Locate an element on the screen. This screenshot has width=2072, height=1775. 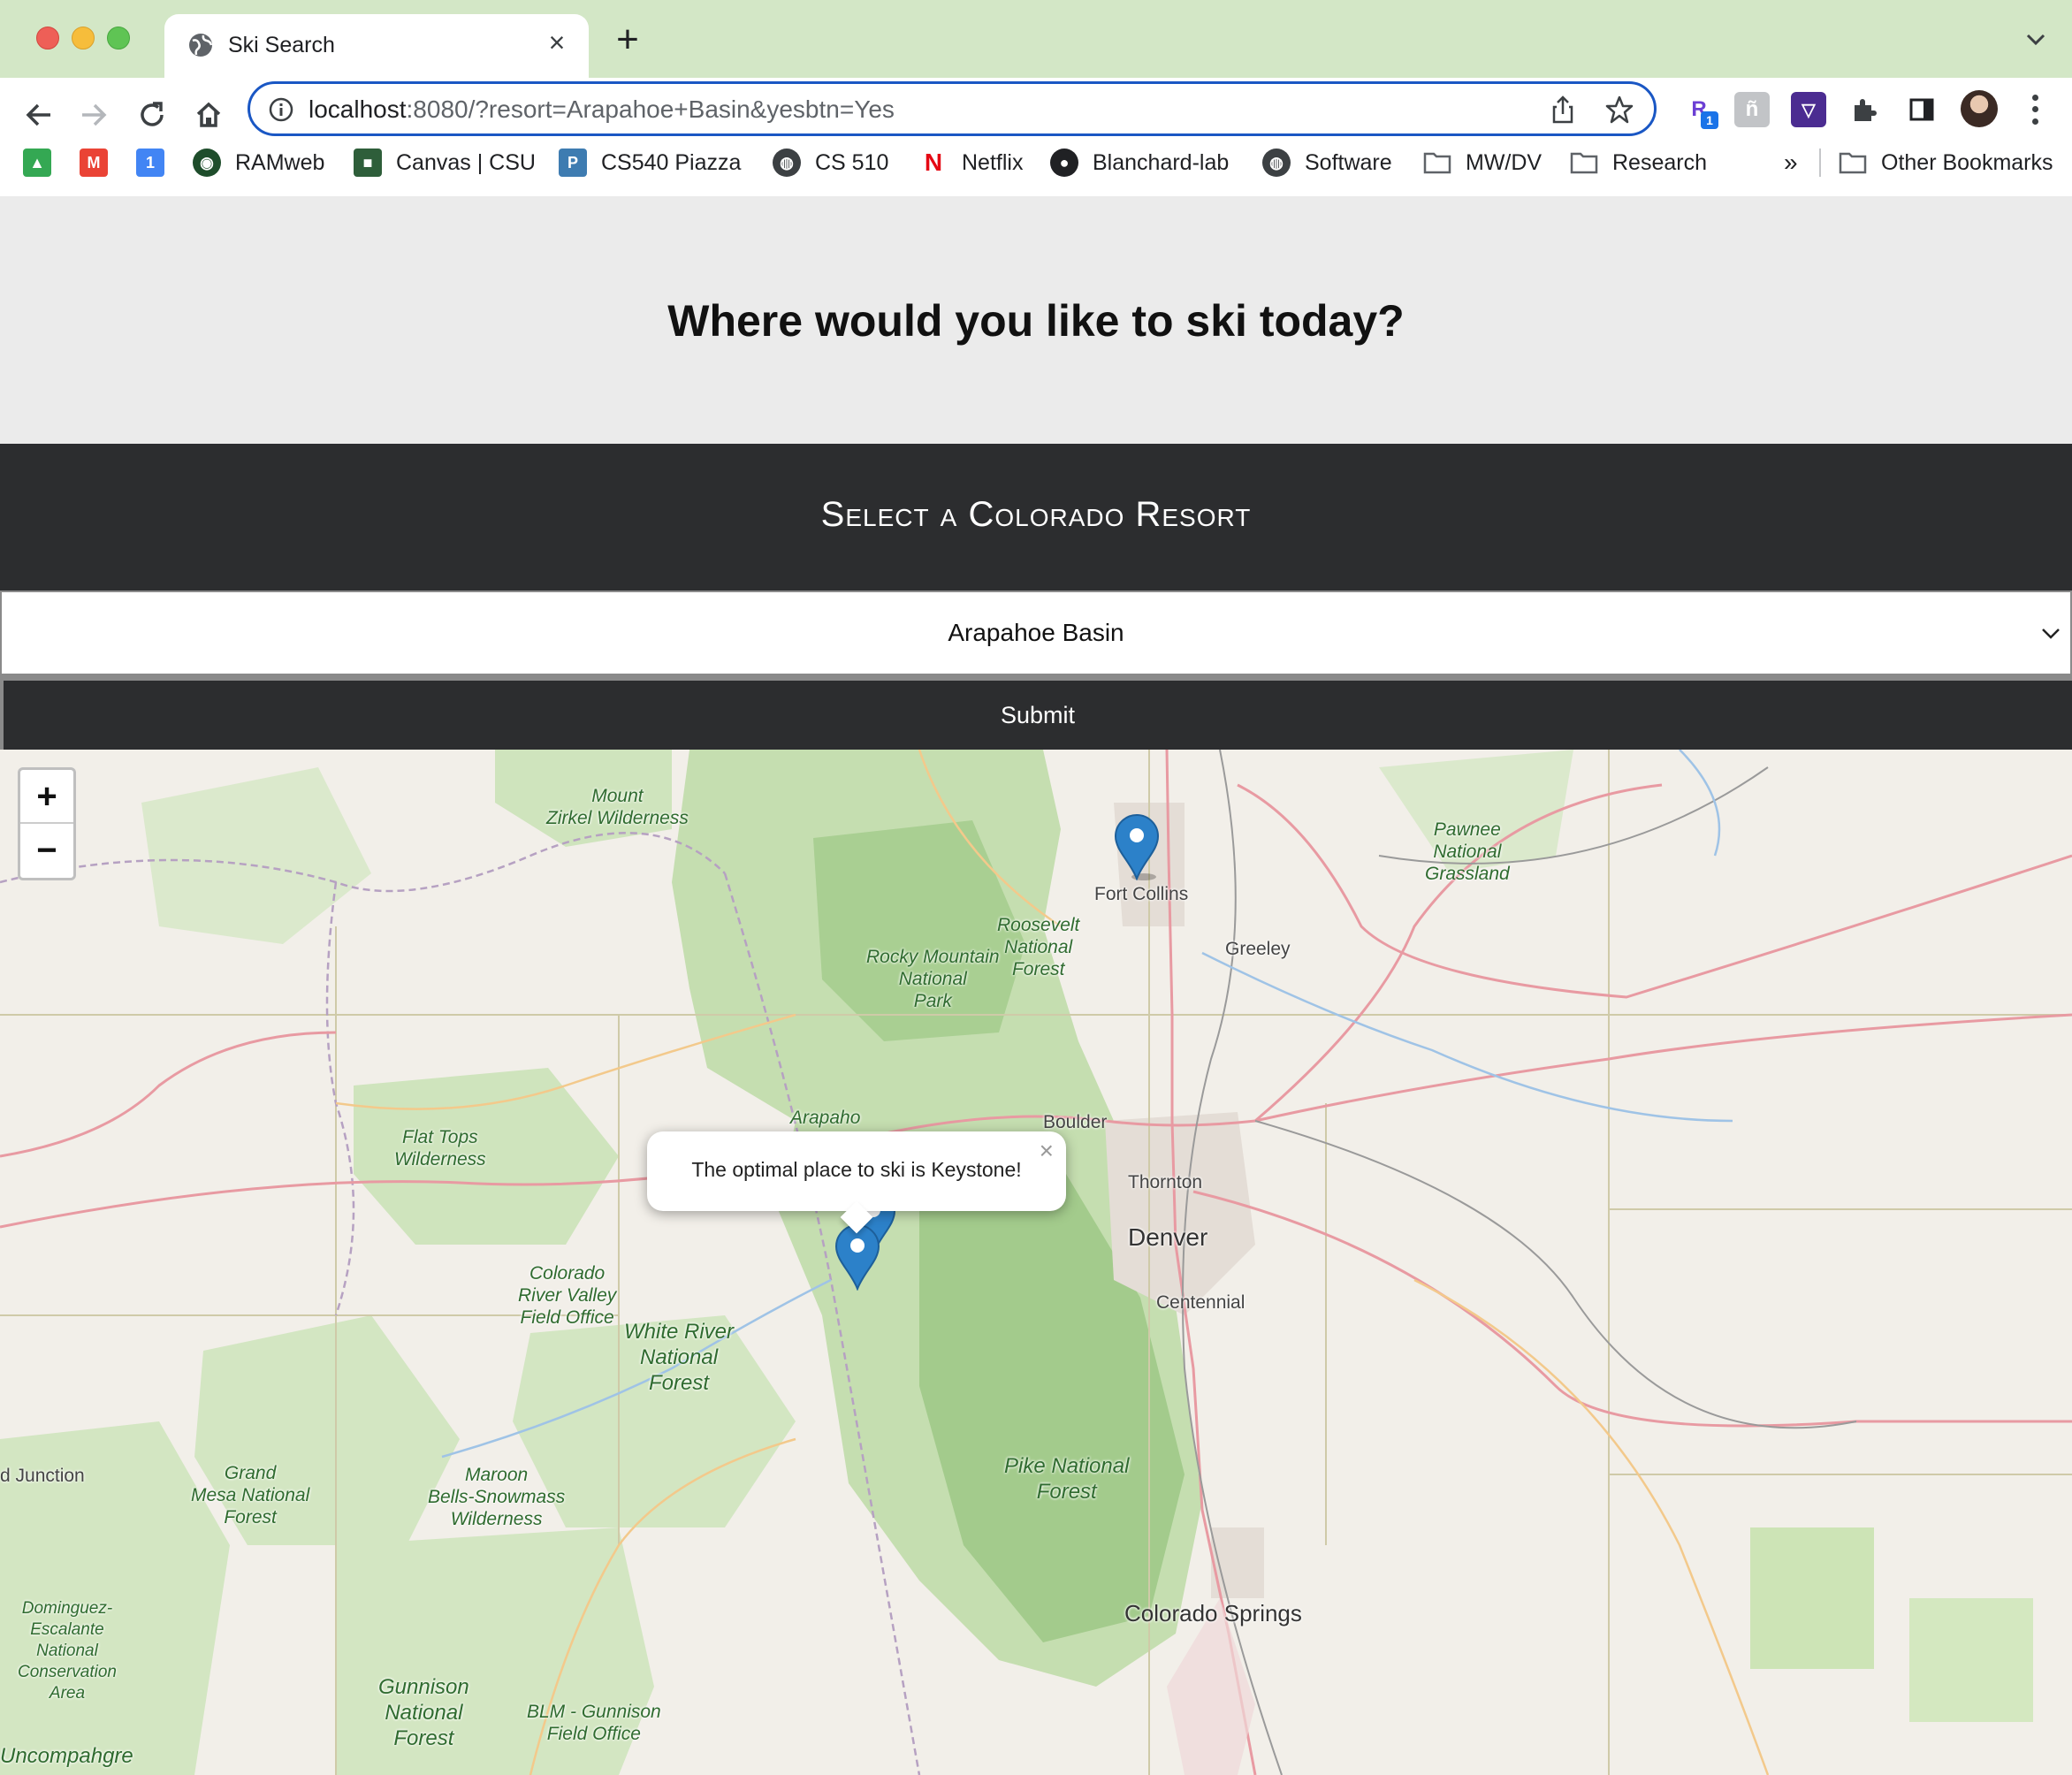
forward-button is located at coordinates (94, 115).